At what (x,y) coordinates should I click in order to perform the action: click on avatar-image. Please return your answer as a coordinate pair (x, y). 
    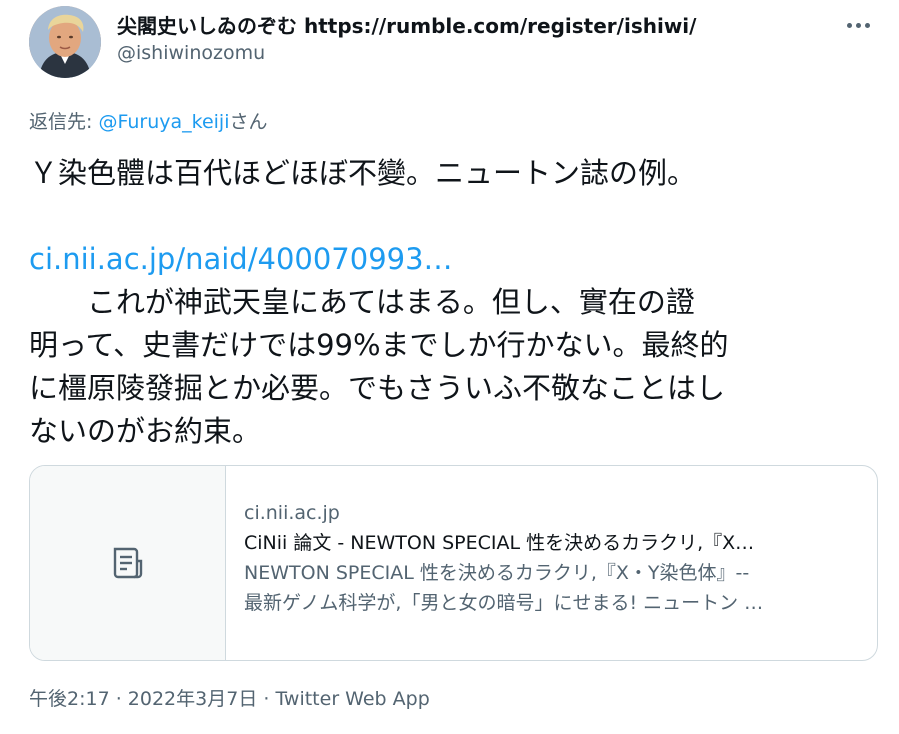
    Looking at the image, I should click on (65, 42).